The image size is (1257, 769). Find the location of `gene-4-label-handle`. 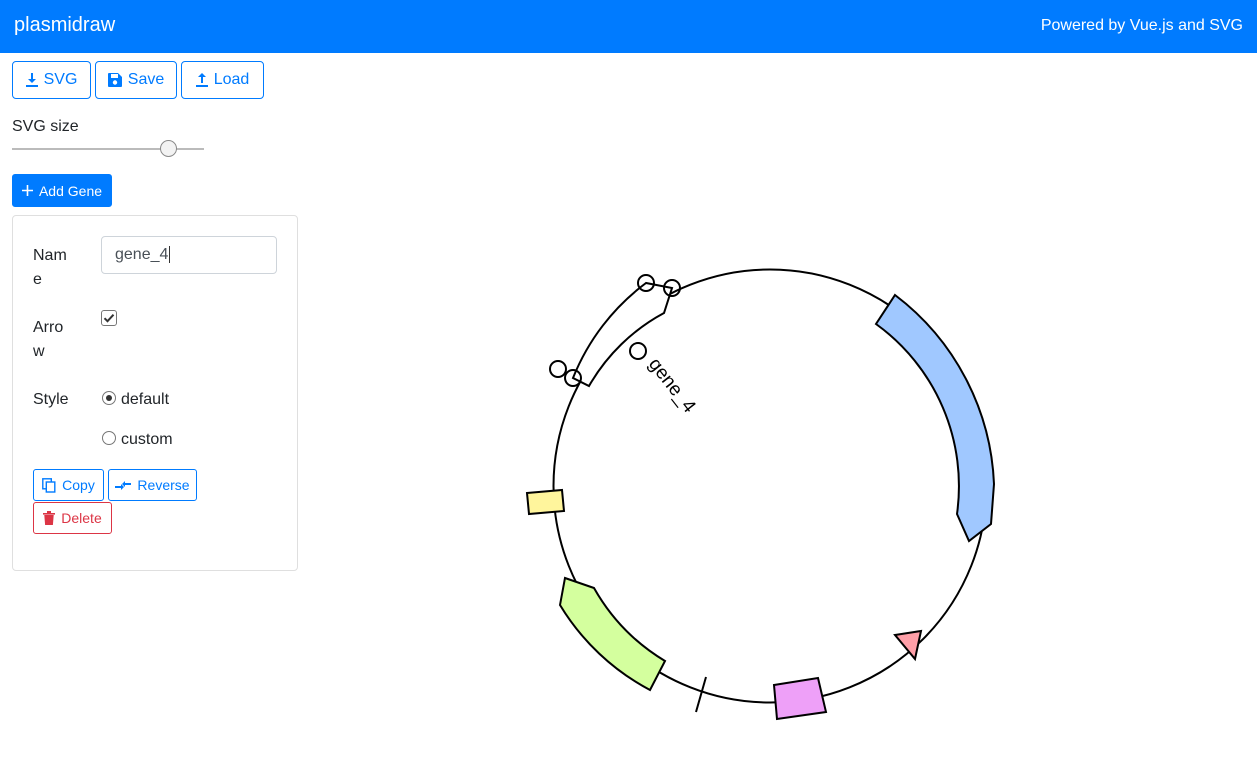

gene-4-label-handle is located at coordinates (638, 351).